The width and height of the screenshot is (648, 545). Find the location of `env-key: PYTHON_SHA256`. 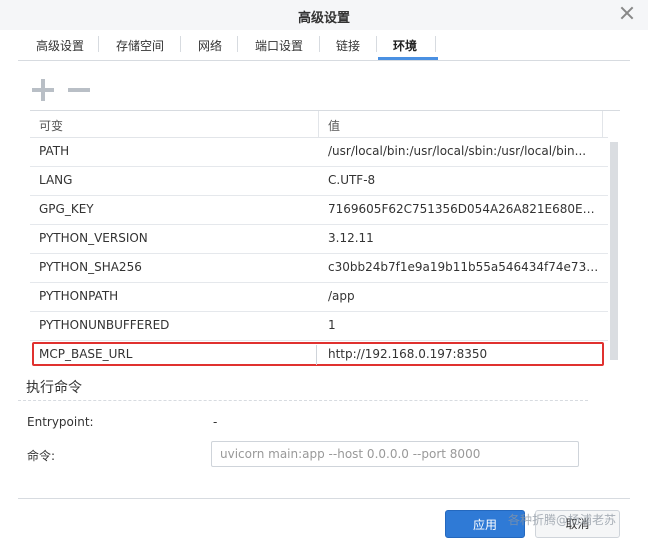

env-key: PYTHON_SHA256 is located at coordinates (90, 267).